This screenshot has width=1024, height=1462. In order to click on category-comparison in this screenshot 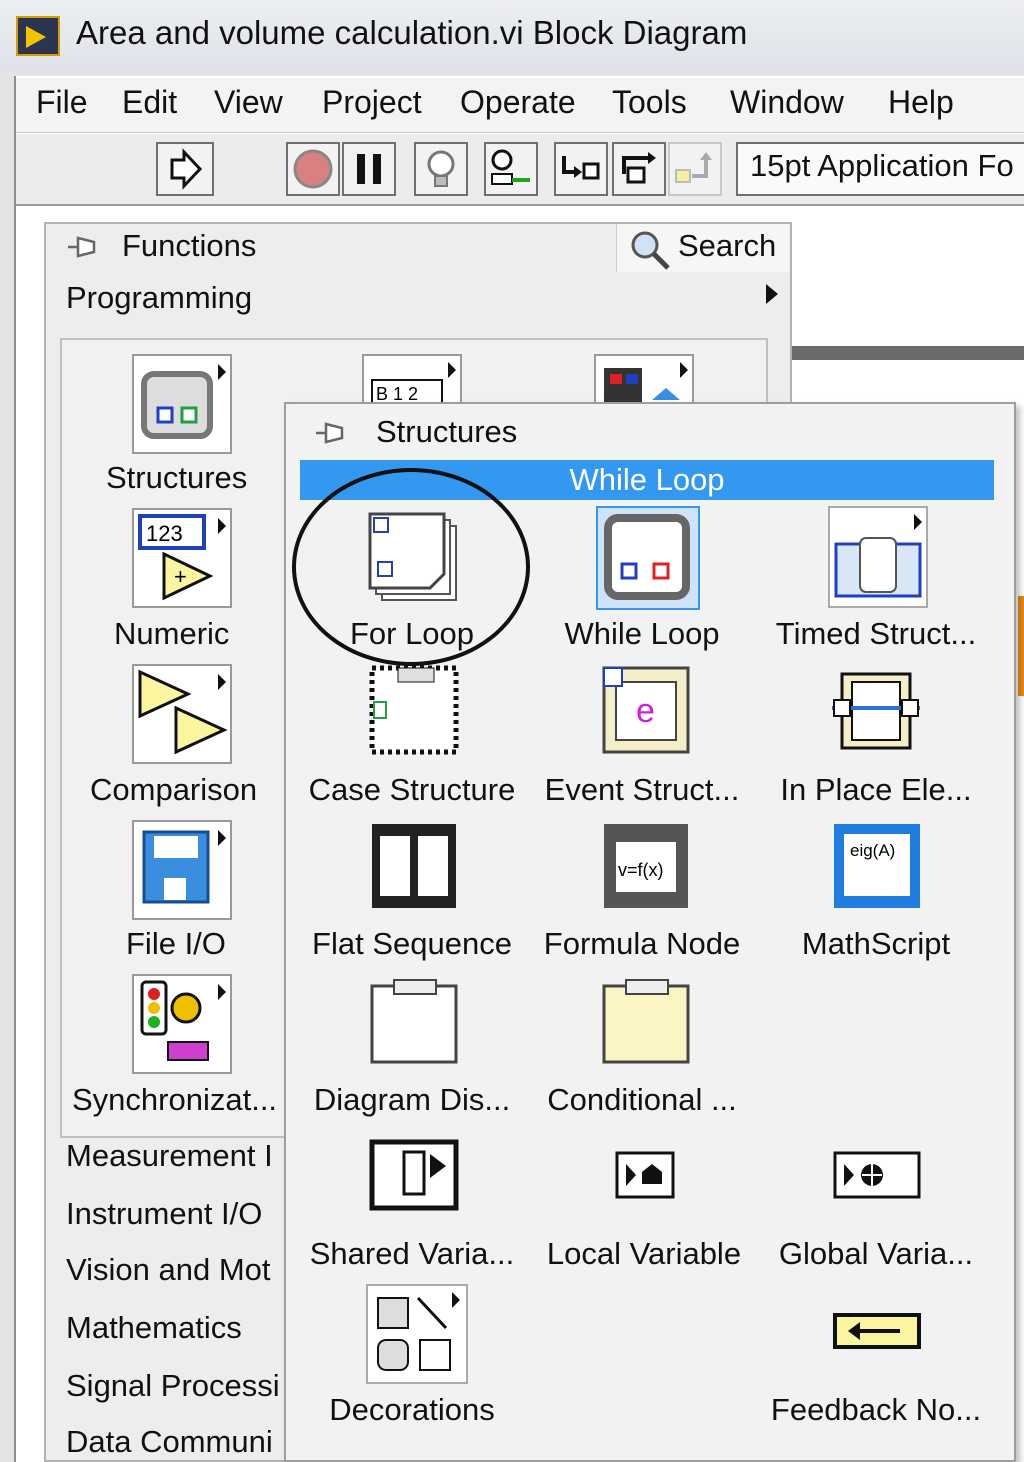, I will do `click(182, 714)`.